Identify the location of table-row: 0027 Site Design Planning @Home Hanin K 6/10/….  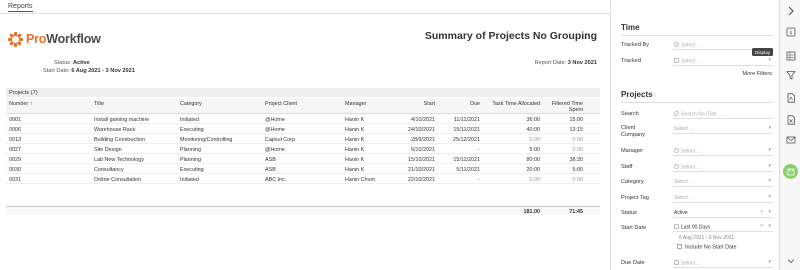
(303, 149).